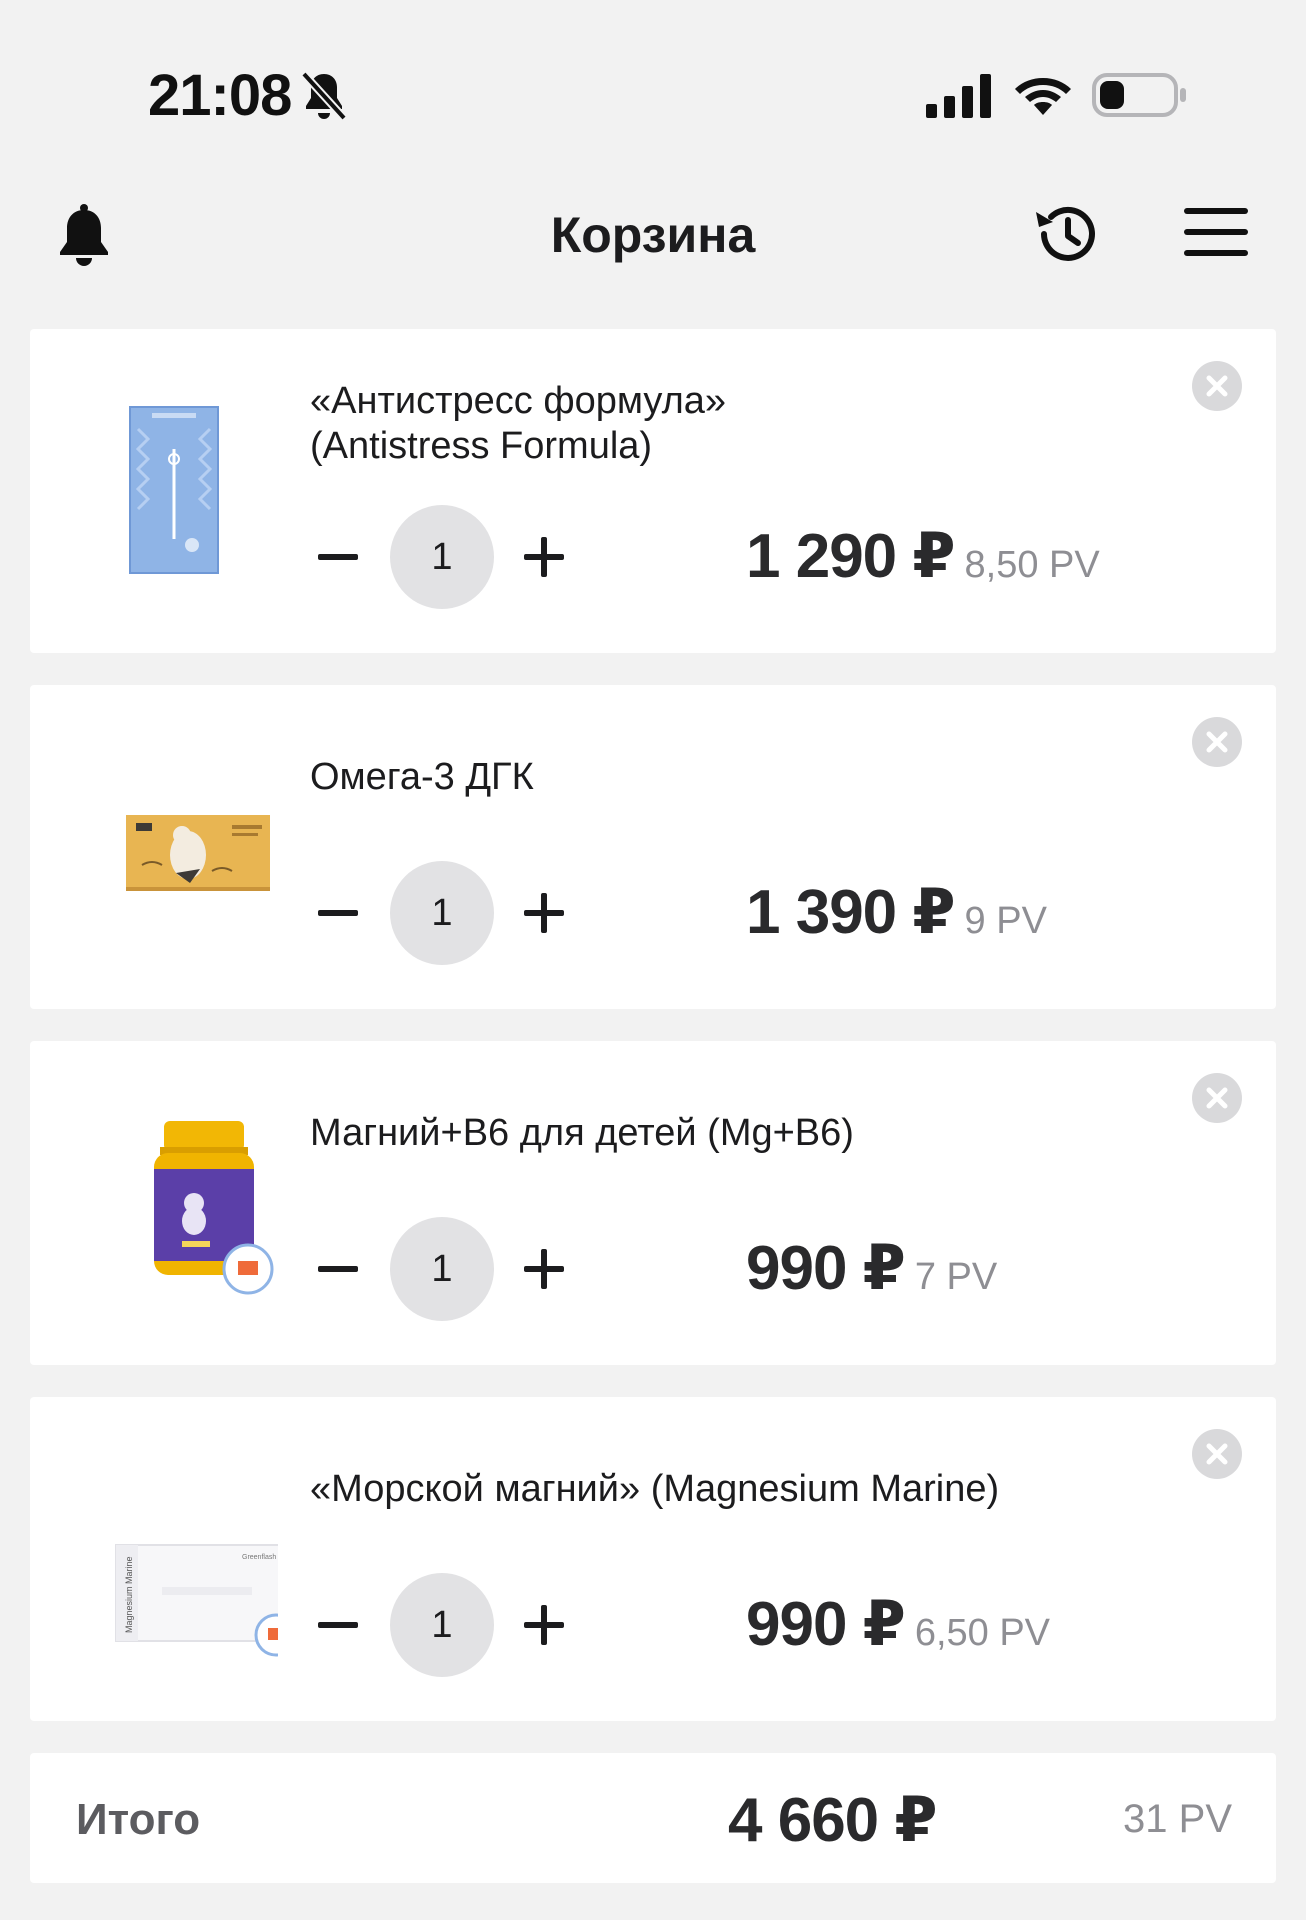 This screenshot has height=1920, width=1306. I want to click on signal-icon, so click(958, 96).